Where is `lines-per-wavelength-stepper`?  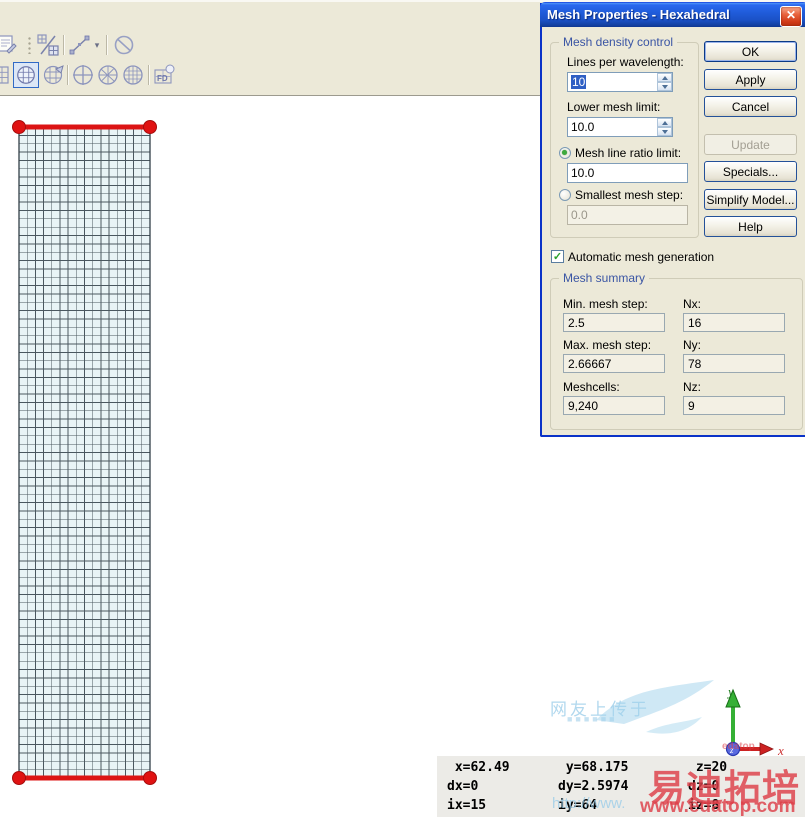 lines-per-wavelength-stepper is located at coordinates (664, 82).